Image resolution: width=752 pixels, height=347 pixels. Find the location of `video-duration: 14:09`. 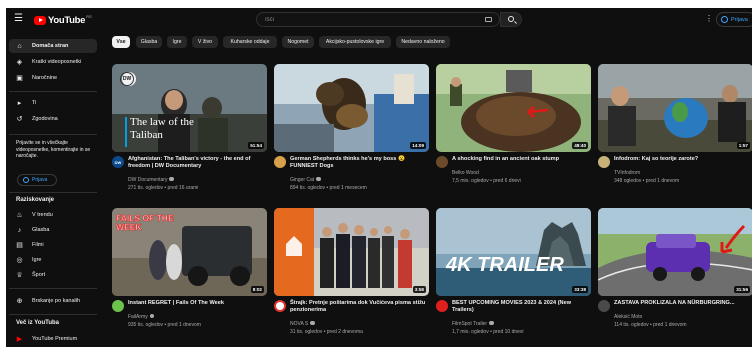

video-duration: 14:09 is located at coordinates (418, 145).